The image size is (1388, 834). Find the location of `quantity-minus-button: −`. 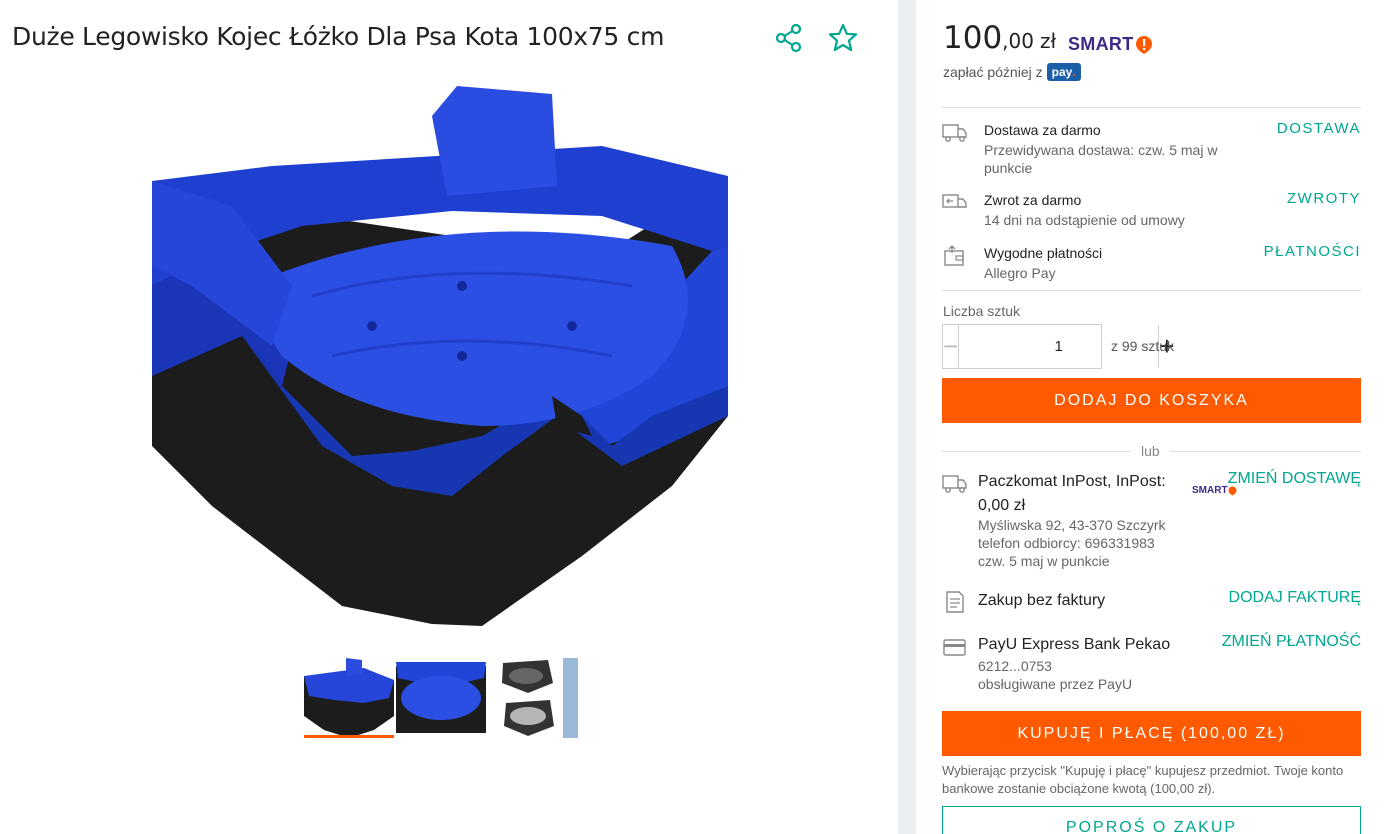

quantity-minus-button: − is located at coordinates (951, 346).